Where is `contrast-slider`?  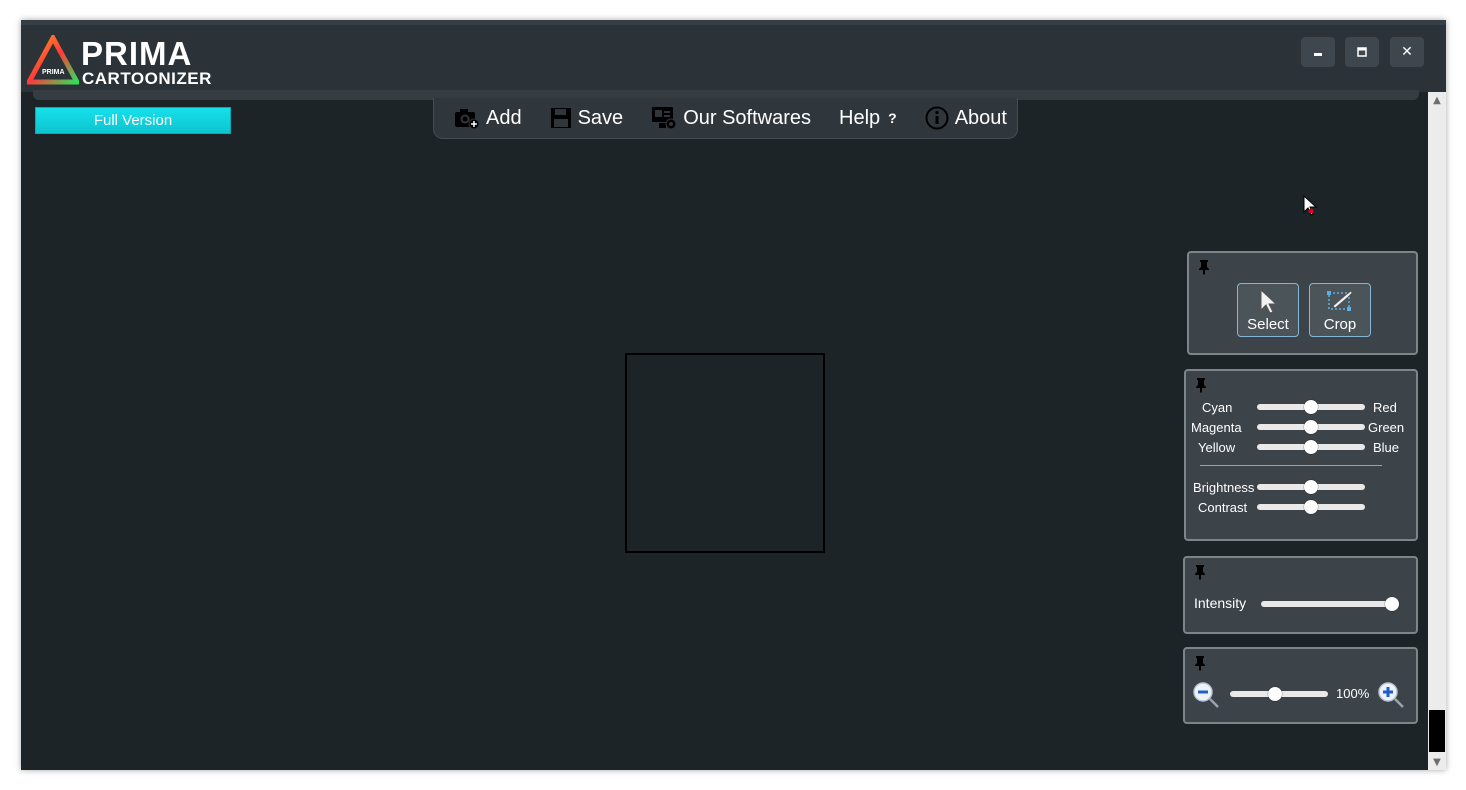 contrast-slider is located at coordinates (1311, 507).